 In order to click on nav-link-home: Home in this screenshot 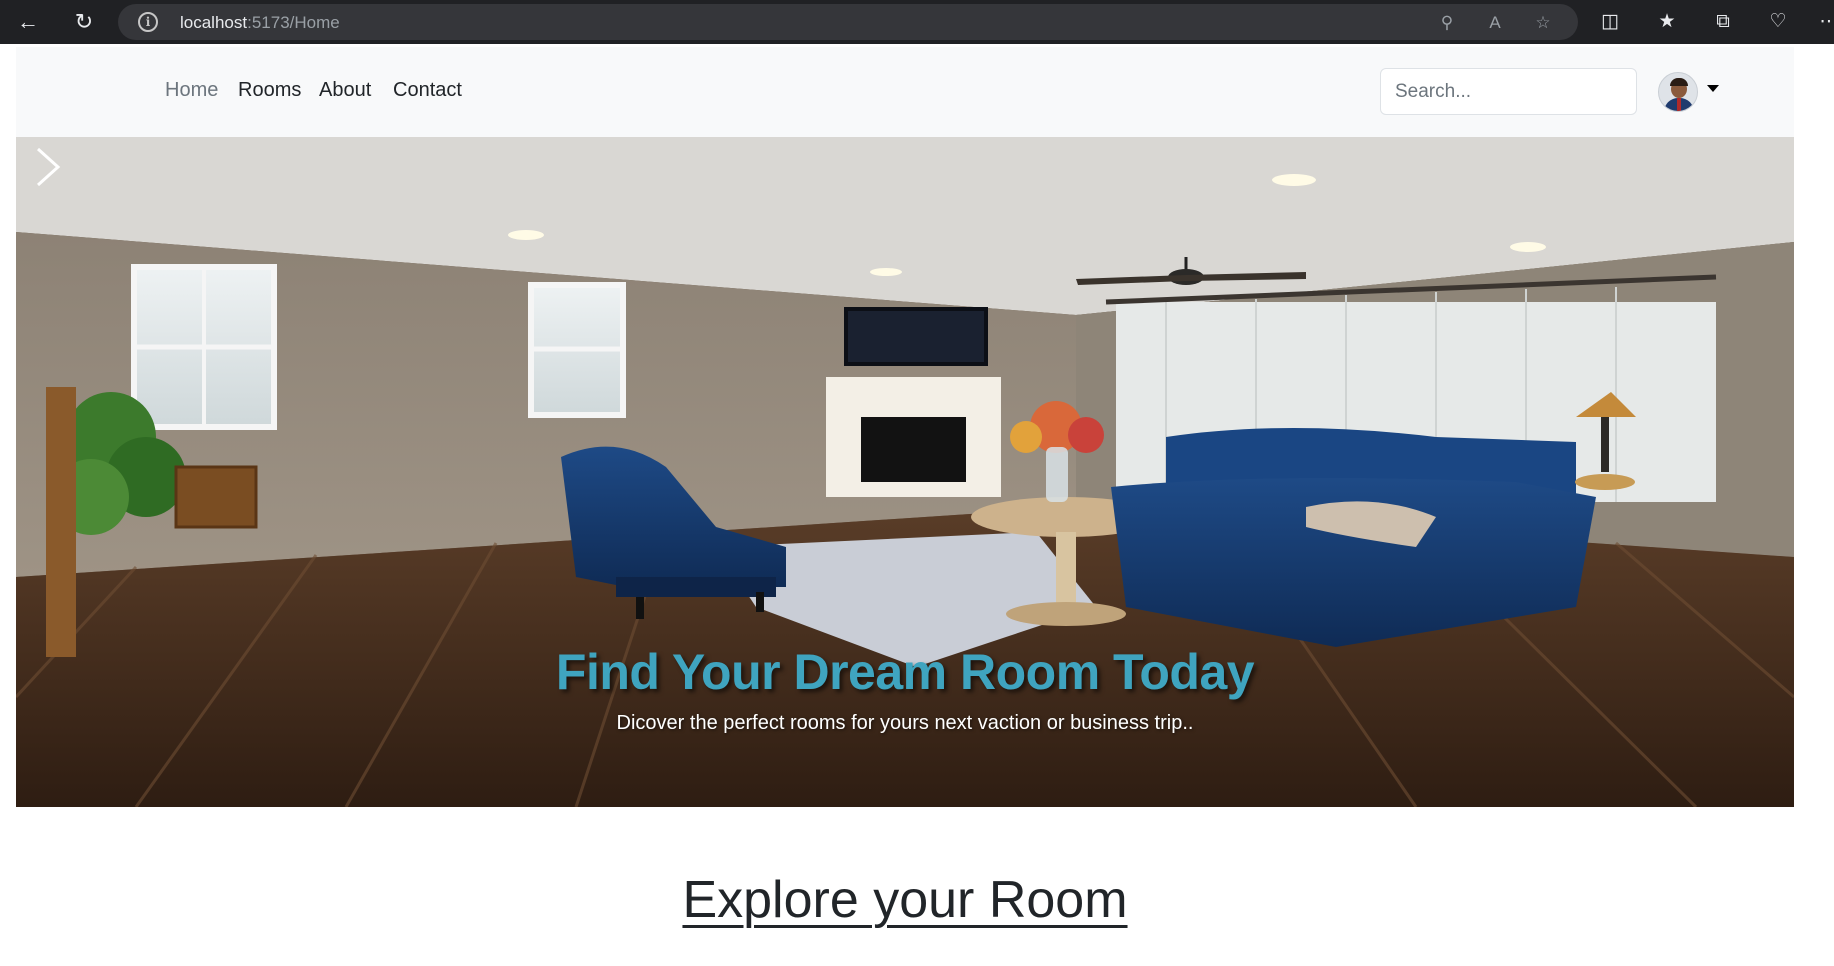, I will do `click(191, 90)`.